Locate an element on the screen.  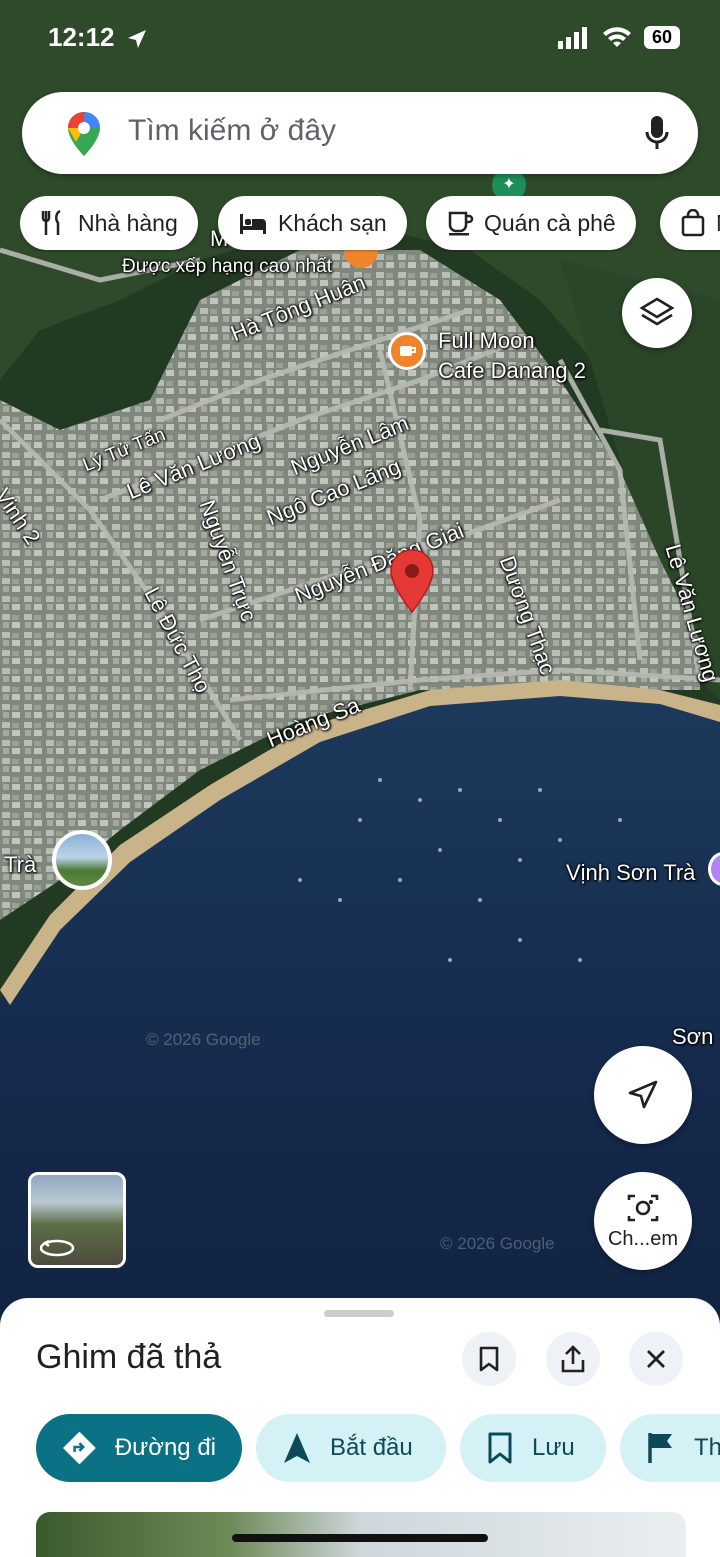
home-indicator is located at coordinates (360, 1538).